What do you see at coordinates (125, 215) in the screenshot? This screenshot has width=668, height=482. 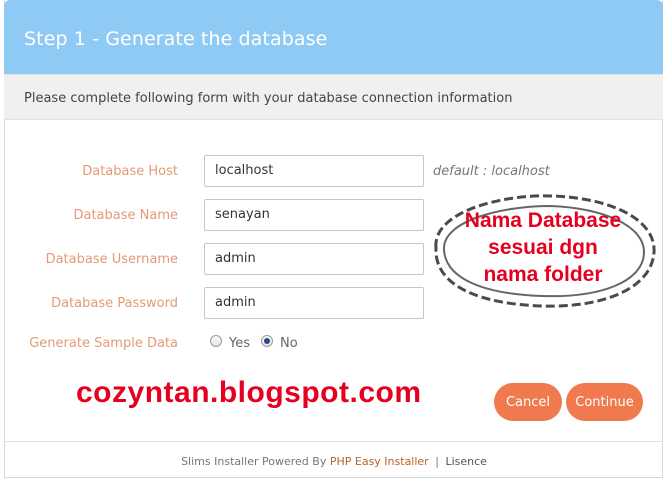 I see `db-name-label: Database Name` at bounding box center [125, 215].